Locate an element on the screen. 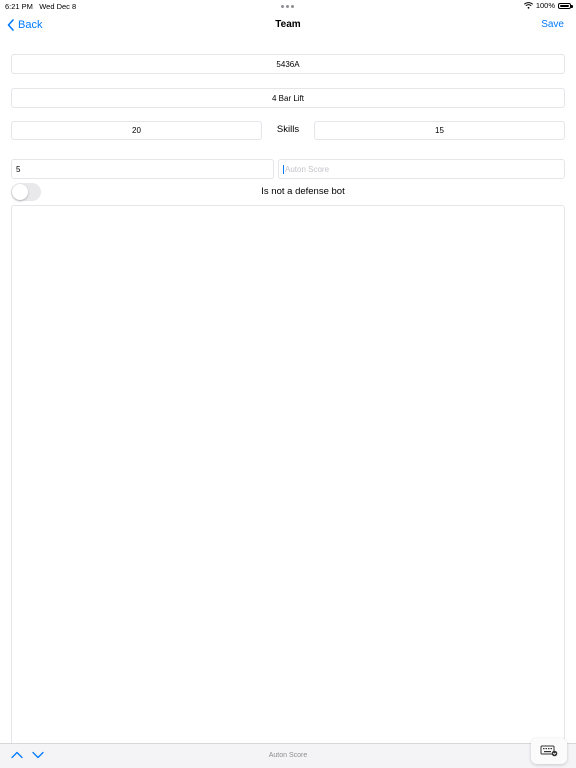 Image resolution: width=576 pixels, height=768 pixels. multitasking-dots-icon is located at coordinates (288, 5).